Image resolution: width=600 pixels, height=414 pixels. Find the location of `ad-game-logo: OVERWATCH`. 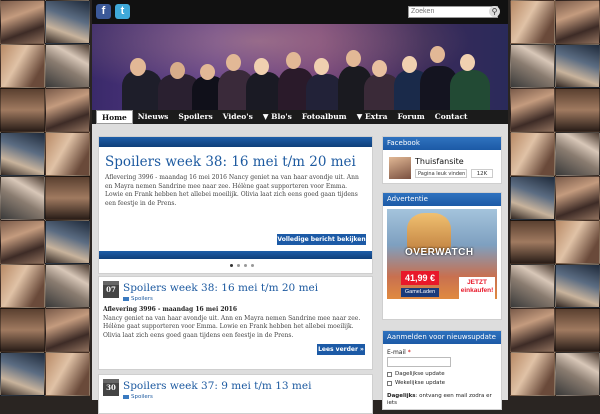

ad-game-logo: OVERWATCH is located at coordinates (439, 252).